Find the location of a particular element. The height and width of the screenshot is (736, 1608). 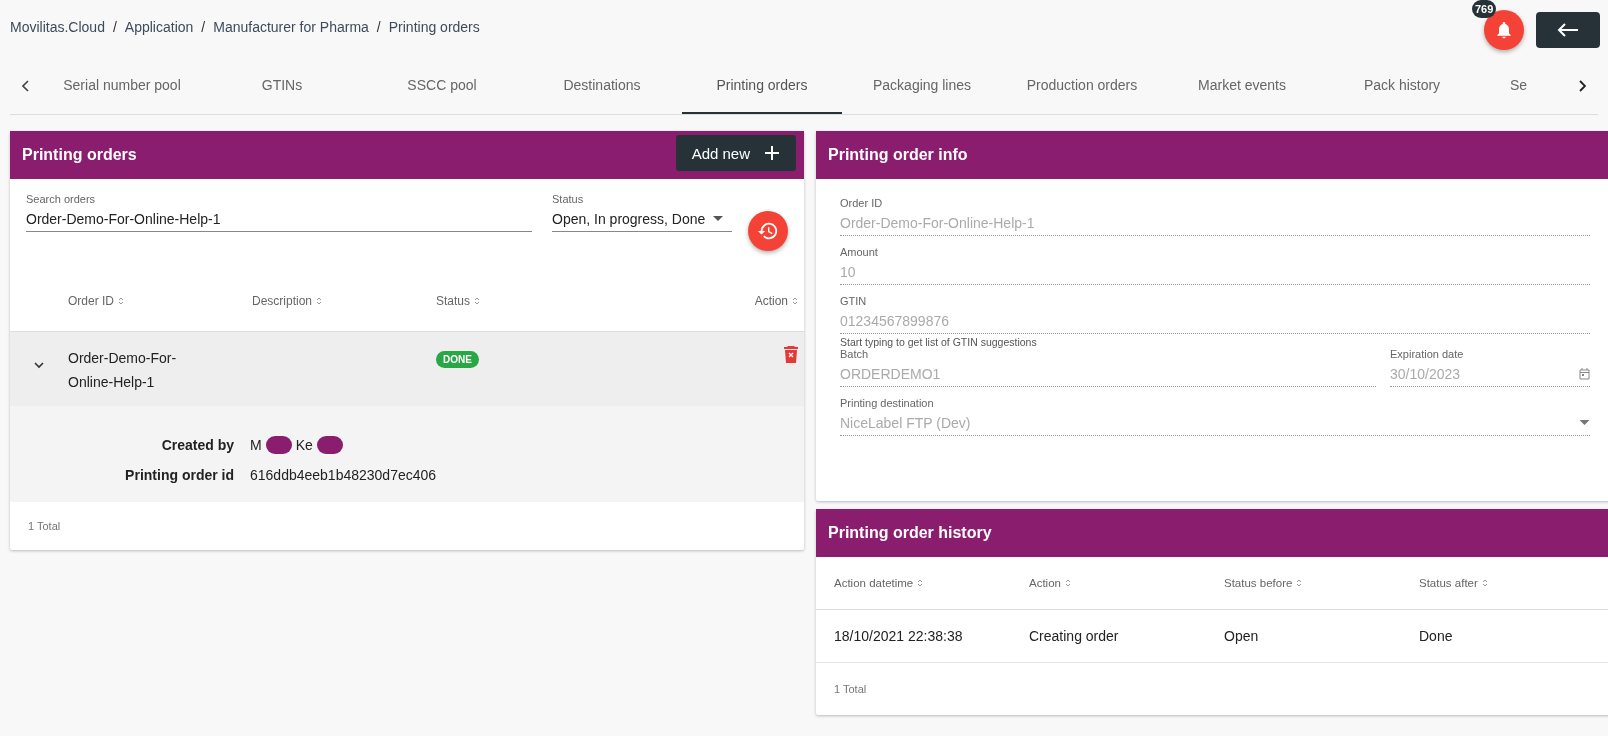

card-title: Printing order history is located at coordinates (910, 533).